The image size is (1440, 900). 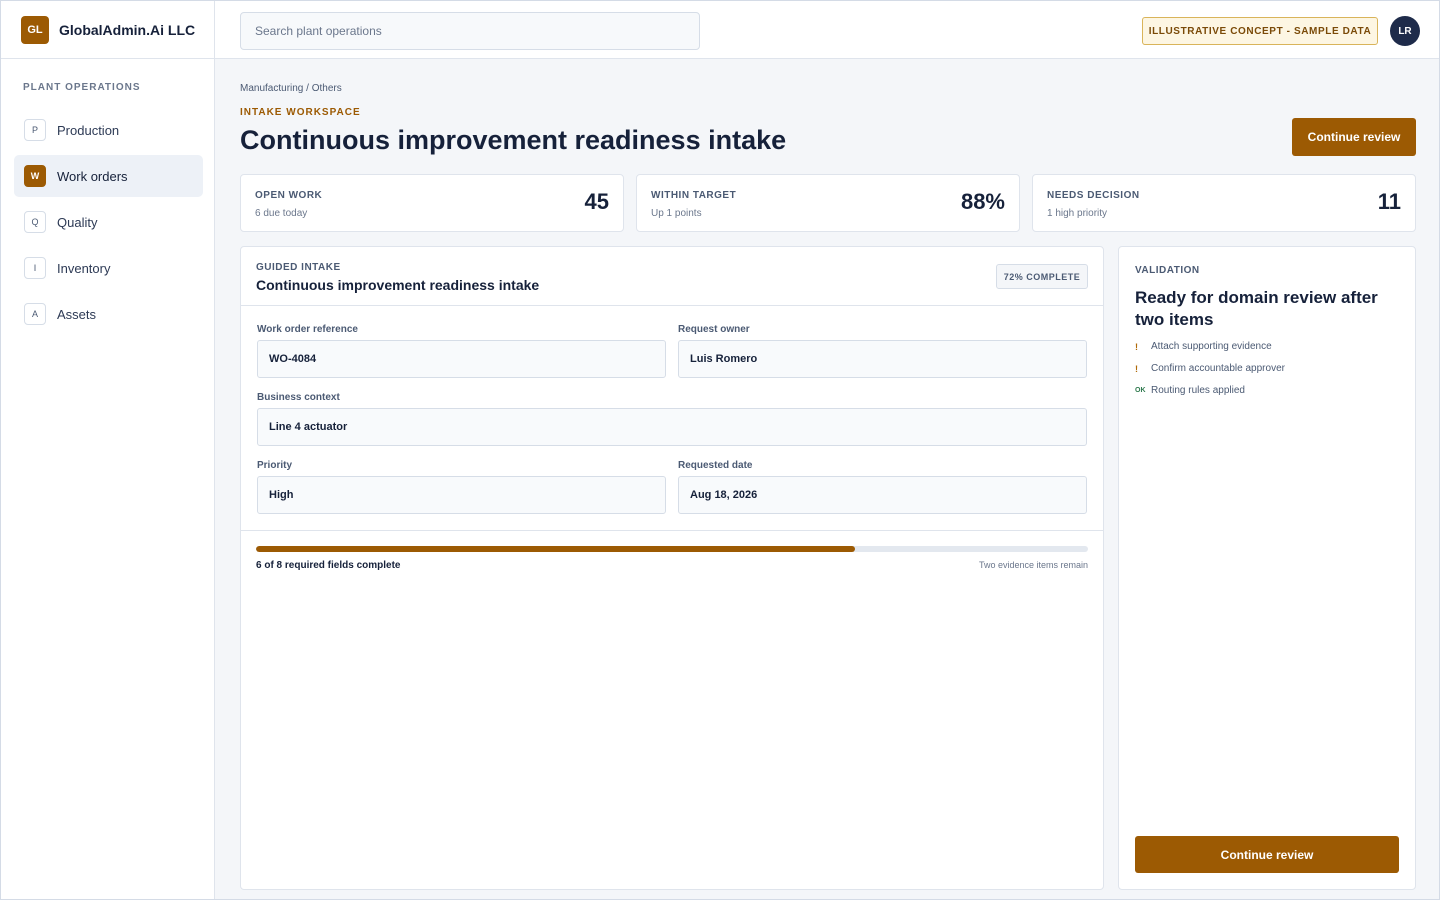 I want to click on stat-value: 45, so click(x=596, y=201).